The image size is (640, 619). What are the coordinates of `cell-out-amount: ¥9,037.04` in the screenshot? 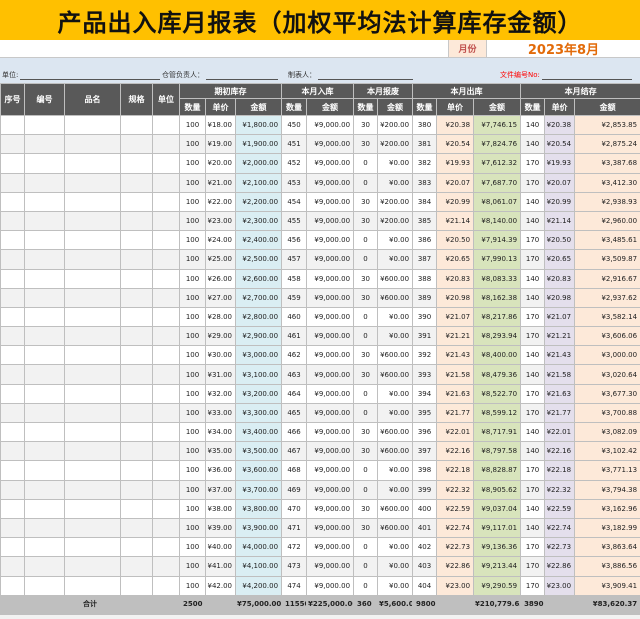 It's located at (497, 508).